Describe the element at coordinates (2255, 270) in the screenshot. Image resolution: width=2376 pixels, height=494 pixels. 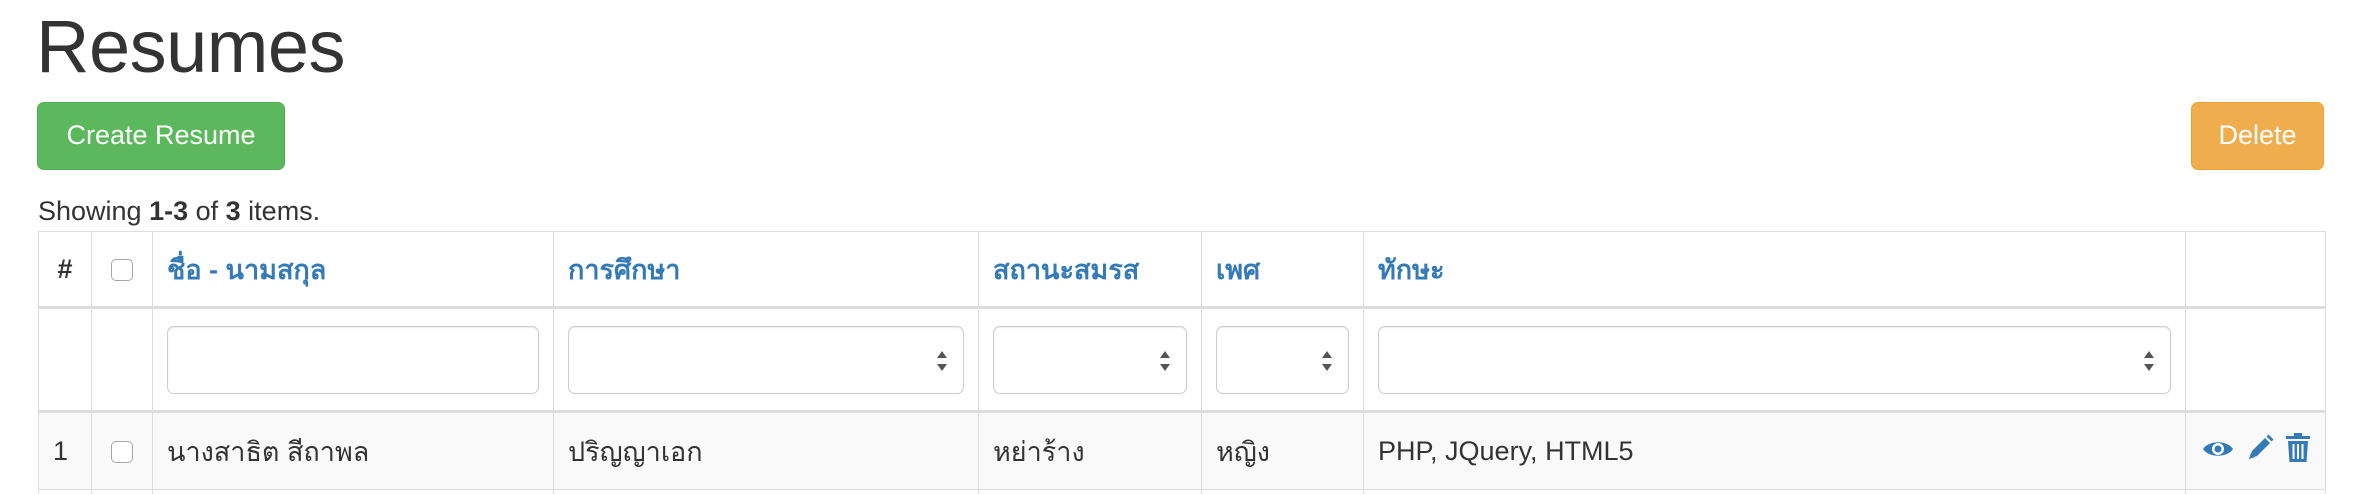
I see `header-actions` at that location.